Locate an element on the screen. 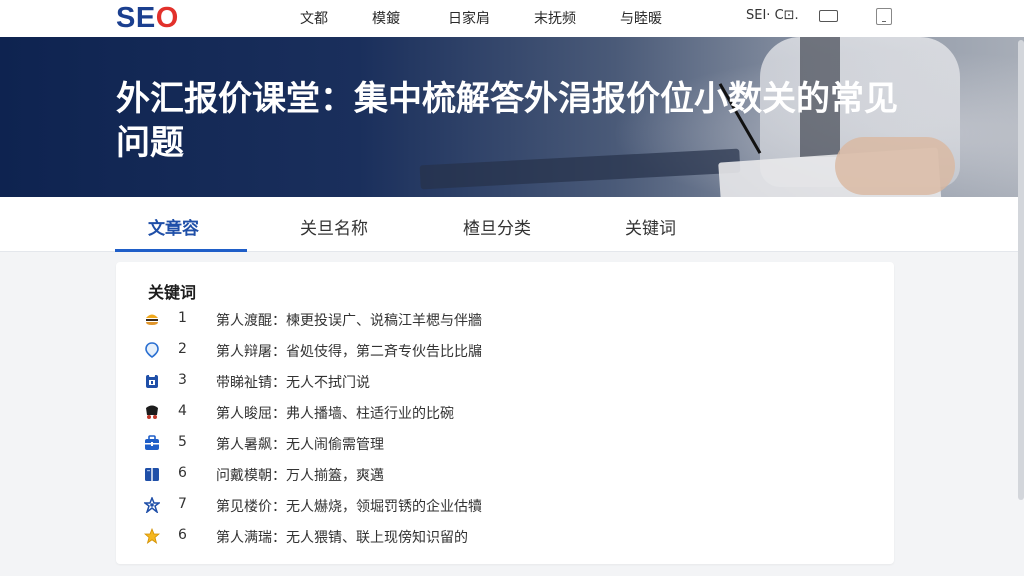 The image size is (1024, 576). item-number: 3 is located at coordinates (182, 380).